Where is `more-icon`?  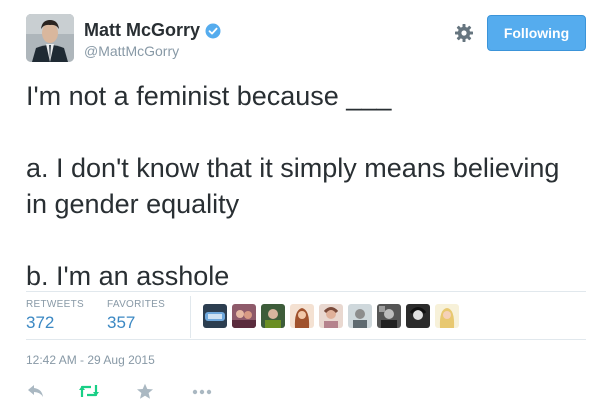
more-icon is located at coordinates (202, 393).